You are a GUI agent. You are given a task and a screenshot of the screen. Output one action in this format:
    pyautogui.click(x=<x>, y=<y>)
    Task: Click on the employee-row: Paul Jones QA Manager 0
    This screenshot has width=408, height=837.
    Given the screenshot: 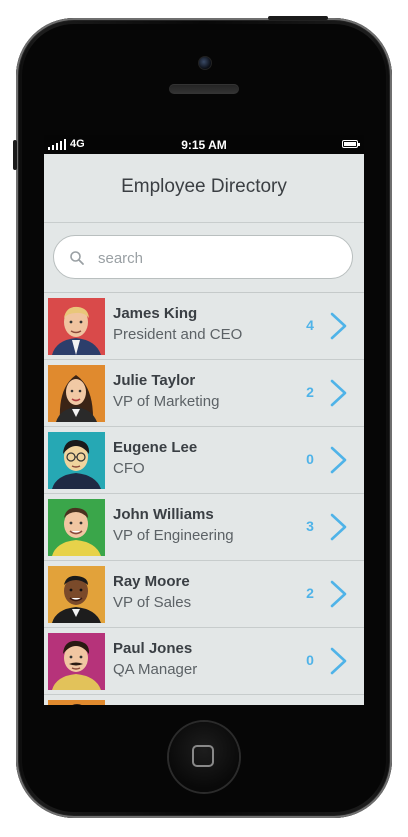 What is the action you would take?
    pyautogui.click(x=204, y=661)
    